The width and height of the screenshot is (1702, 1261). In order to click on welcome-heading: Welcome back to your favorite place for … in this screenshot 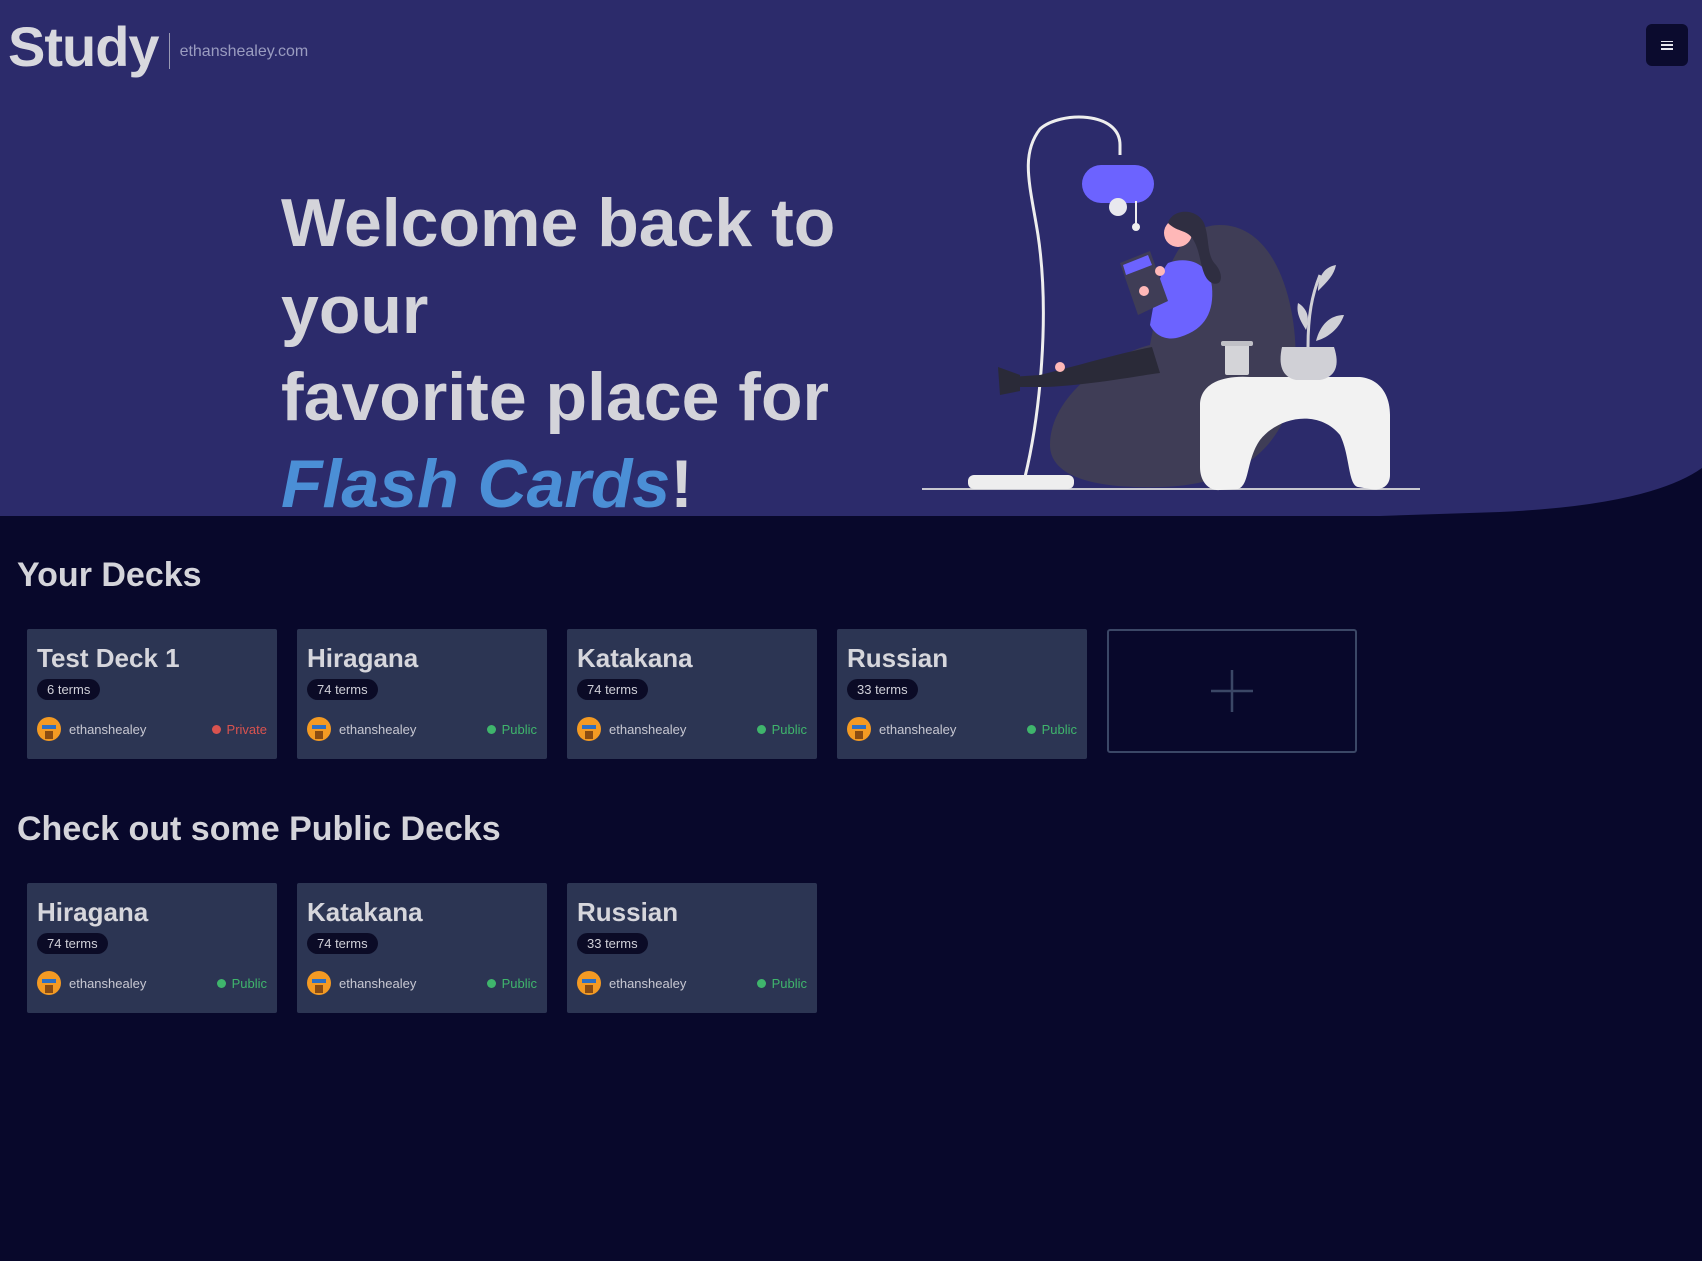, I will do `click(641, 354)`.